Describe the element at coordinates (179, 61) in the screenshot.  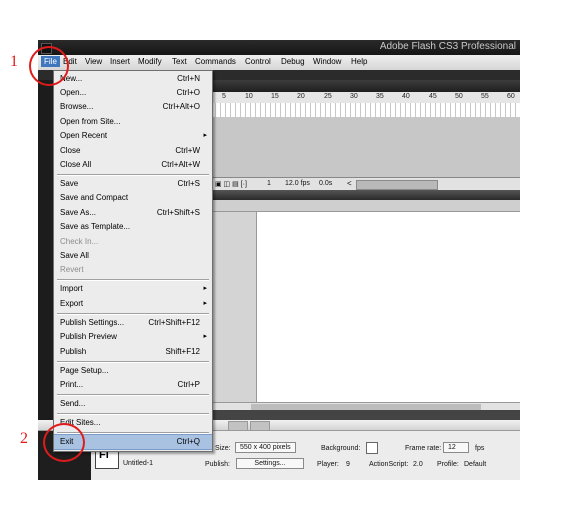
I see `menu-text: Text` at that location.